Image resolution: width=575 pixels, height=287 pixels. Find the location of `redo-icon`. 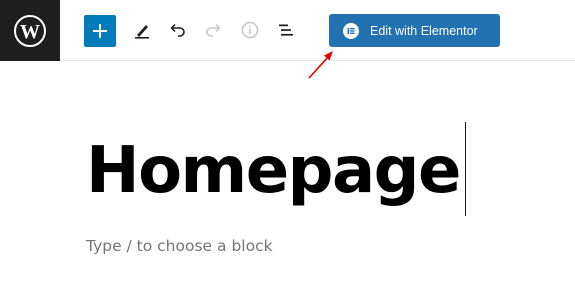

redo-icon is located at coordinates (213, 30).